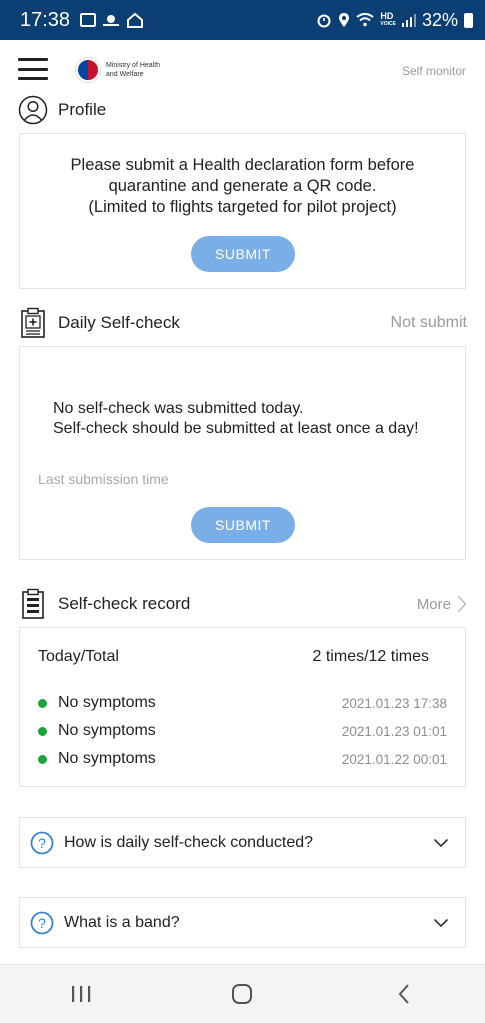  What do you see at coordinates (433, 604) in the screenshot?
I see `more-label: More` at bounding box center [433, 604].